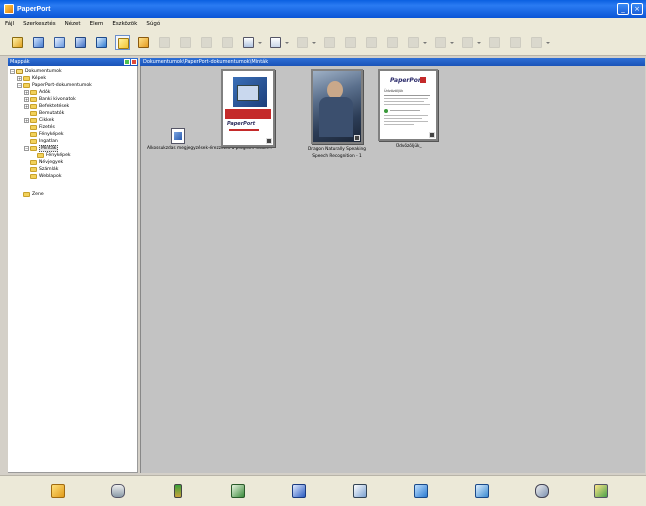 The image size is (646, 506). What do you see at coordinates (143, 42) in the screenshot?
I see `unstack-icon` at bounding box center [143, 42].